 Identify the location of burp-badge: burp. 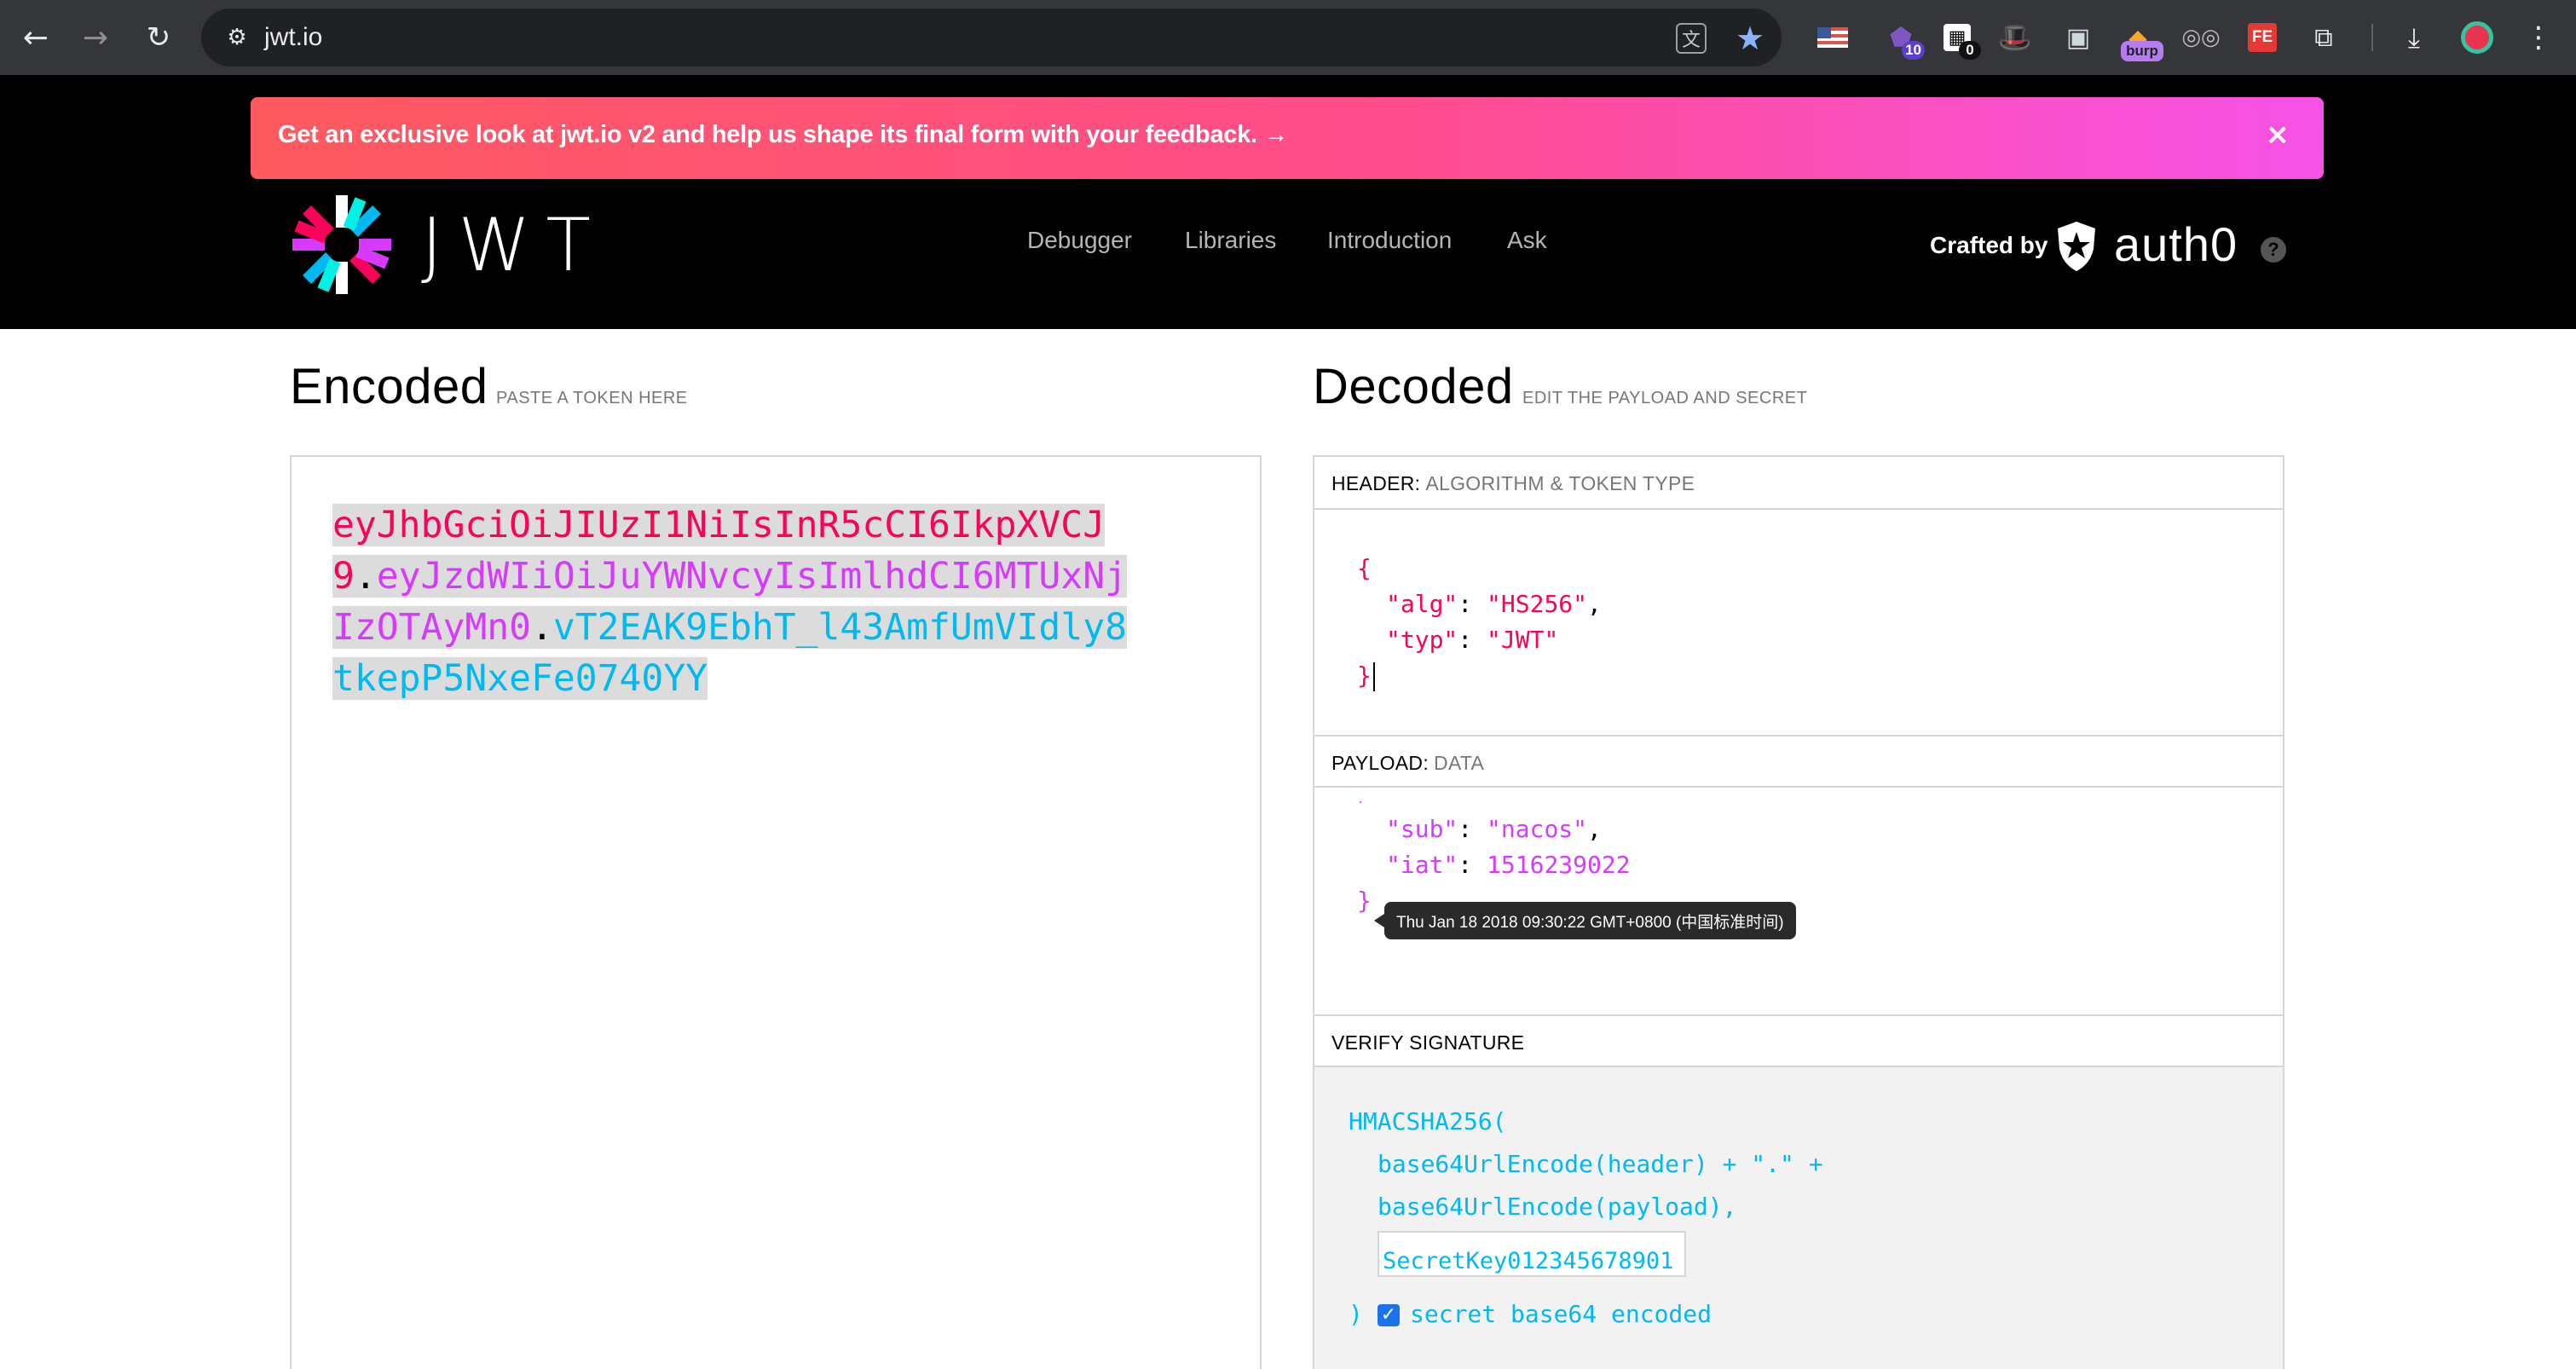
(2142, 51).